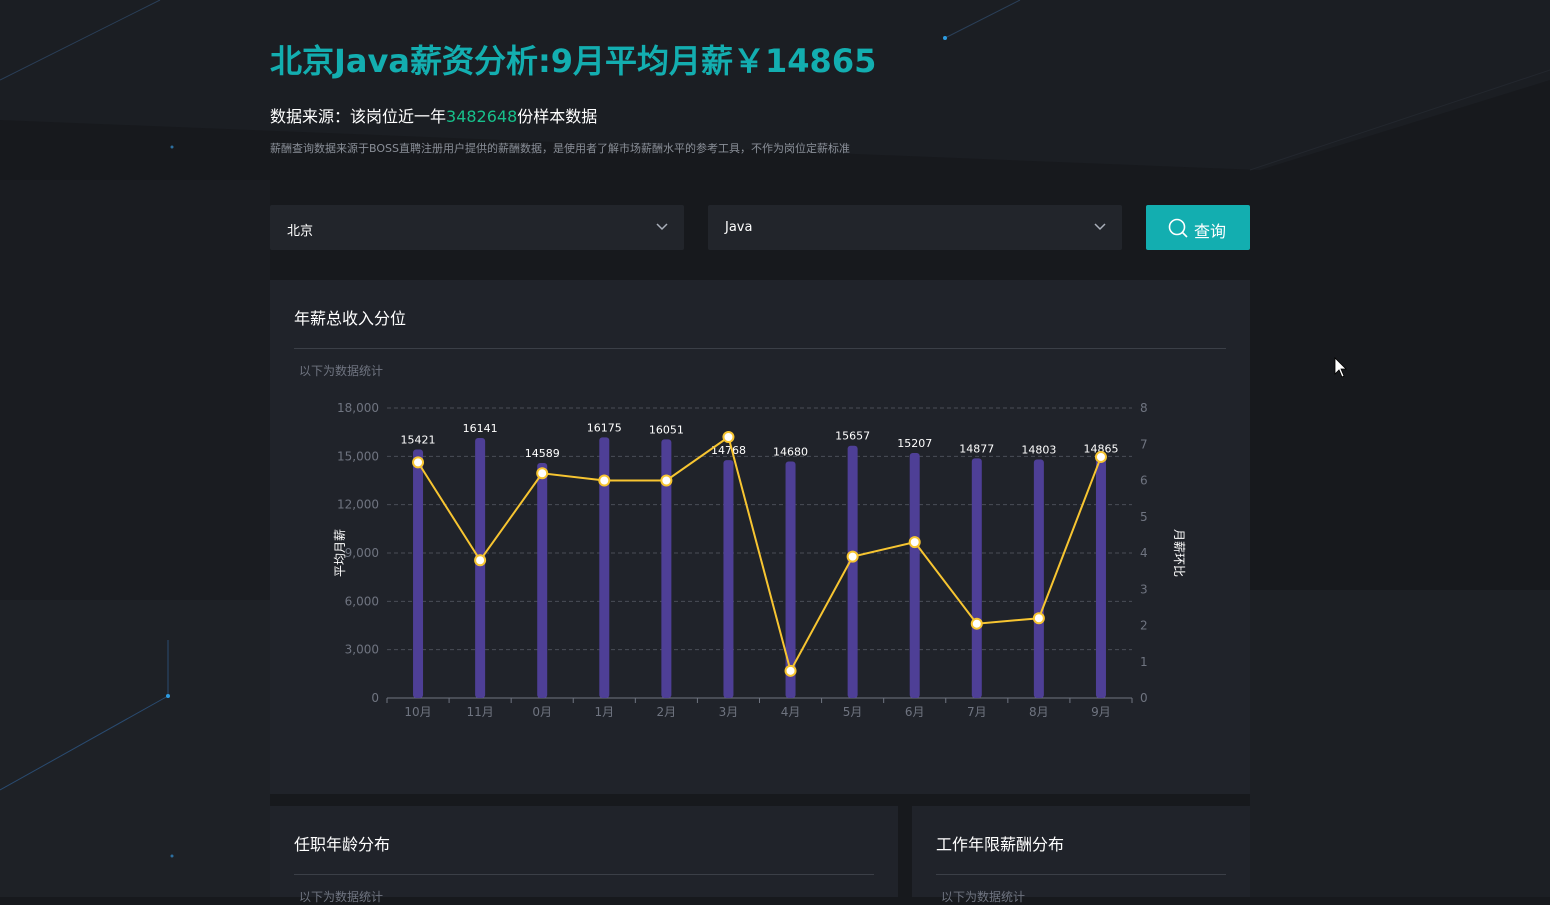  I want to click on data-source-suffix: 份样本数据, so click(557, 116).